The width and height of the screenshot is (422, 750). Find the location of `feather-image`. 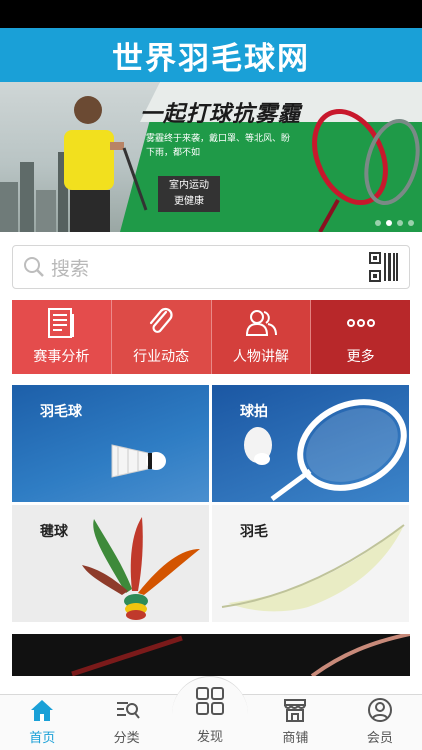

feather-image is located at coordinates (313, 568).